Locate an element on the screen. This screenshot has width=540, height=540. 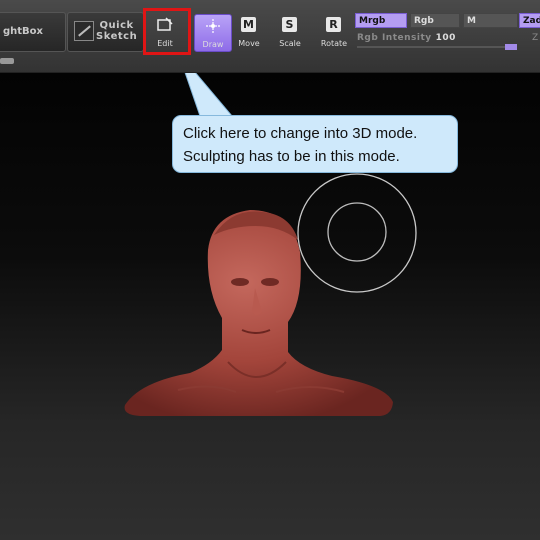
toolbar-scroll-handle is located at coordinates (7, 61).